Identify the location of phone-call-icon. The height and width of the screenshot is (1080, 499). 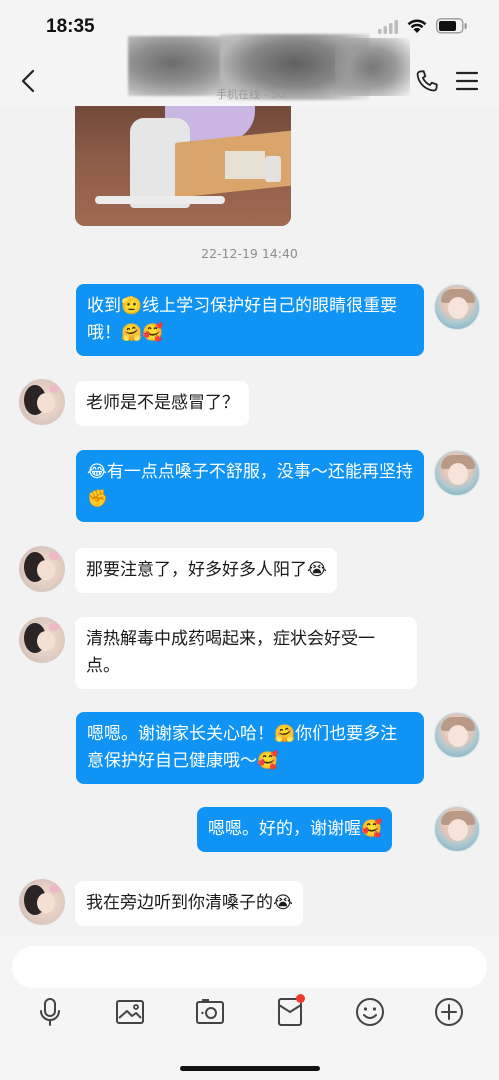
(427, 81).